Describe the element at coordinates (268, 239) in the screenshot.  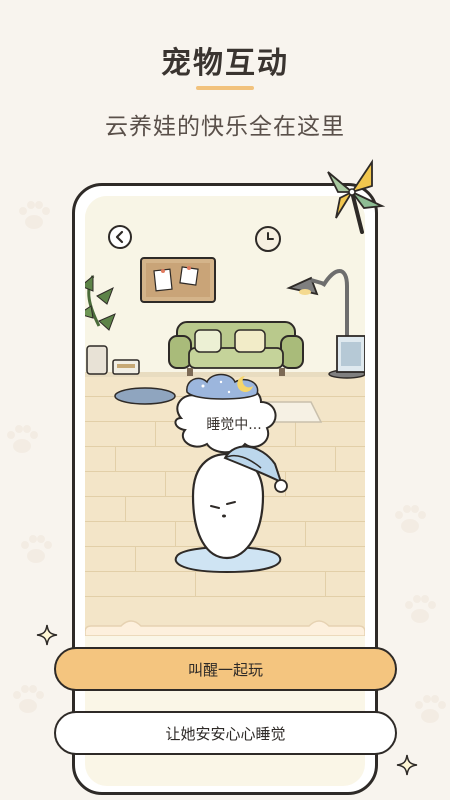
I see `clock-icon` at that location.